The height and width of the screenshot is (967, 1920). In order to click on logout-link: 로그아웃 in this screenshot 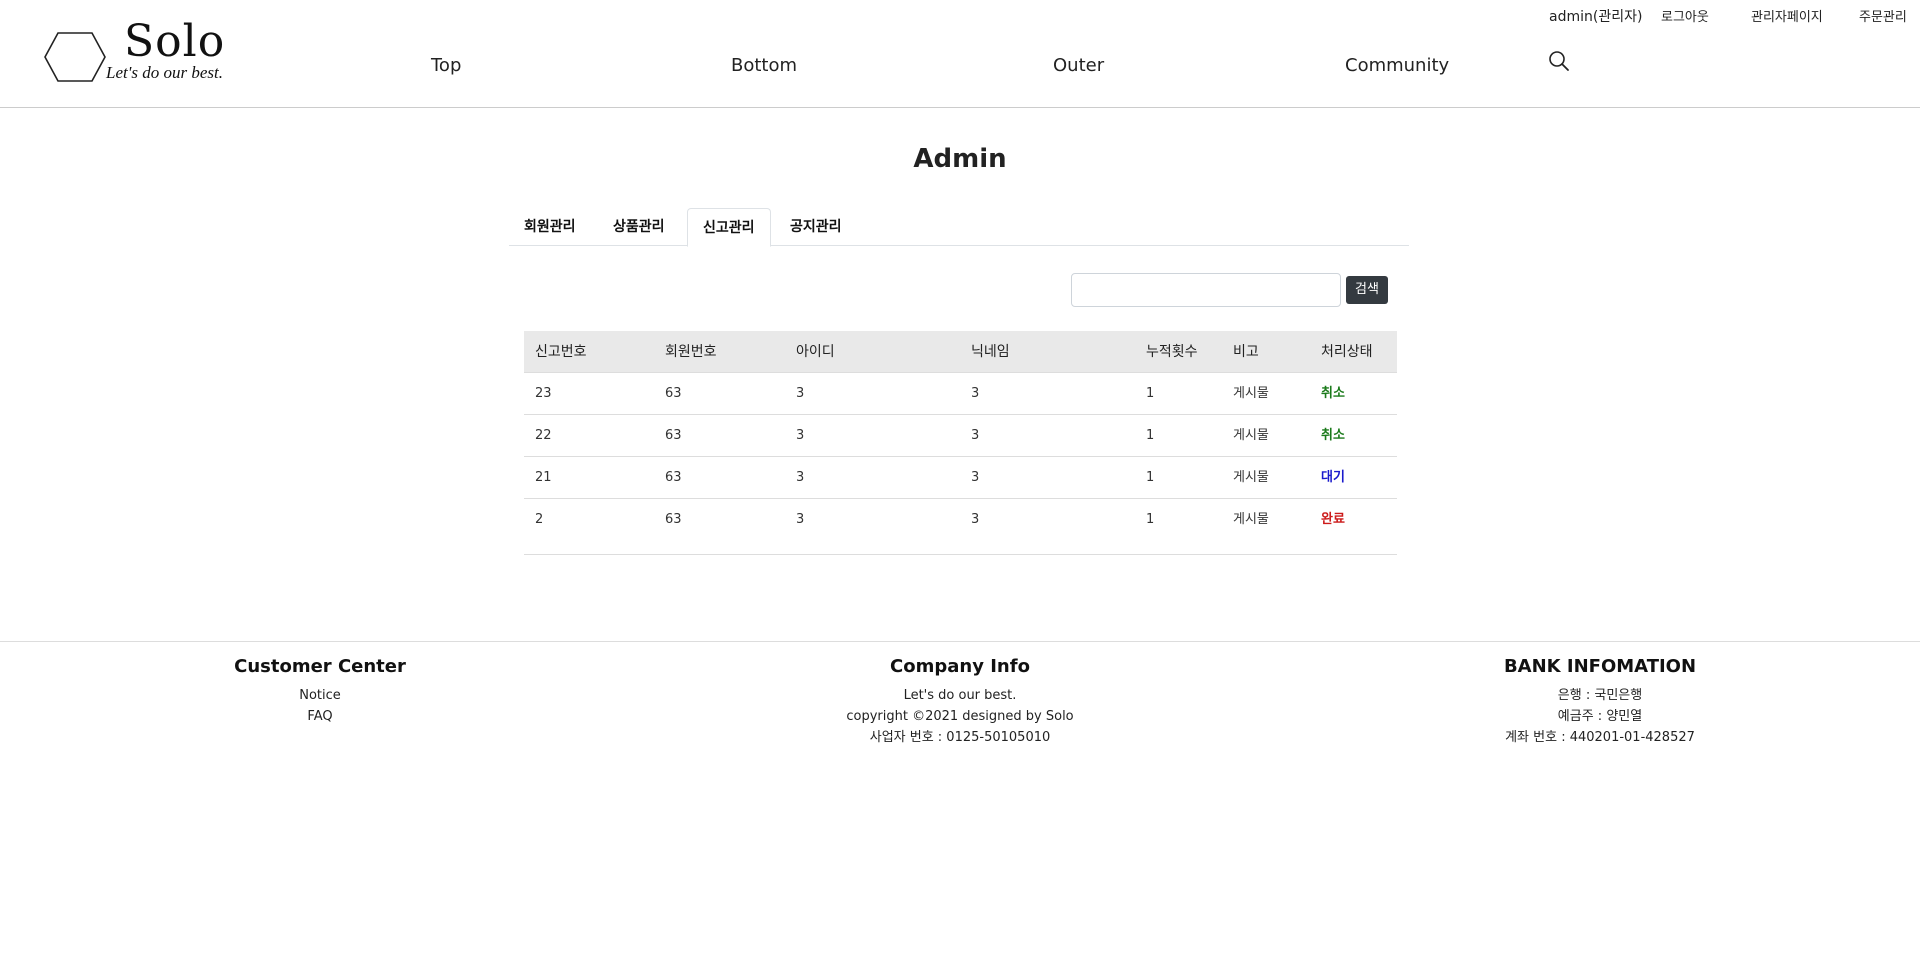, I will do `click(1685, 15)`.